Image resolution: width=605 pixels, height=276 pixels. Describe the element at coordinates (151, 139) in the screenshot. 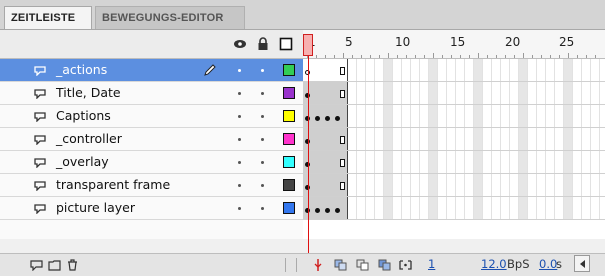

I see `layer-row-controller: _controller` at that location.